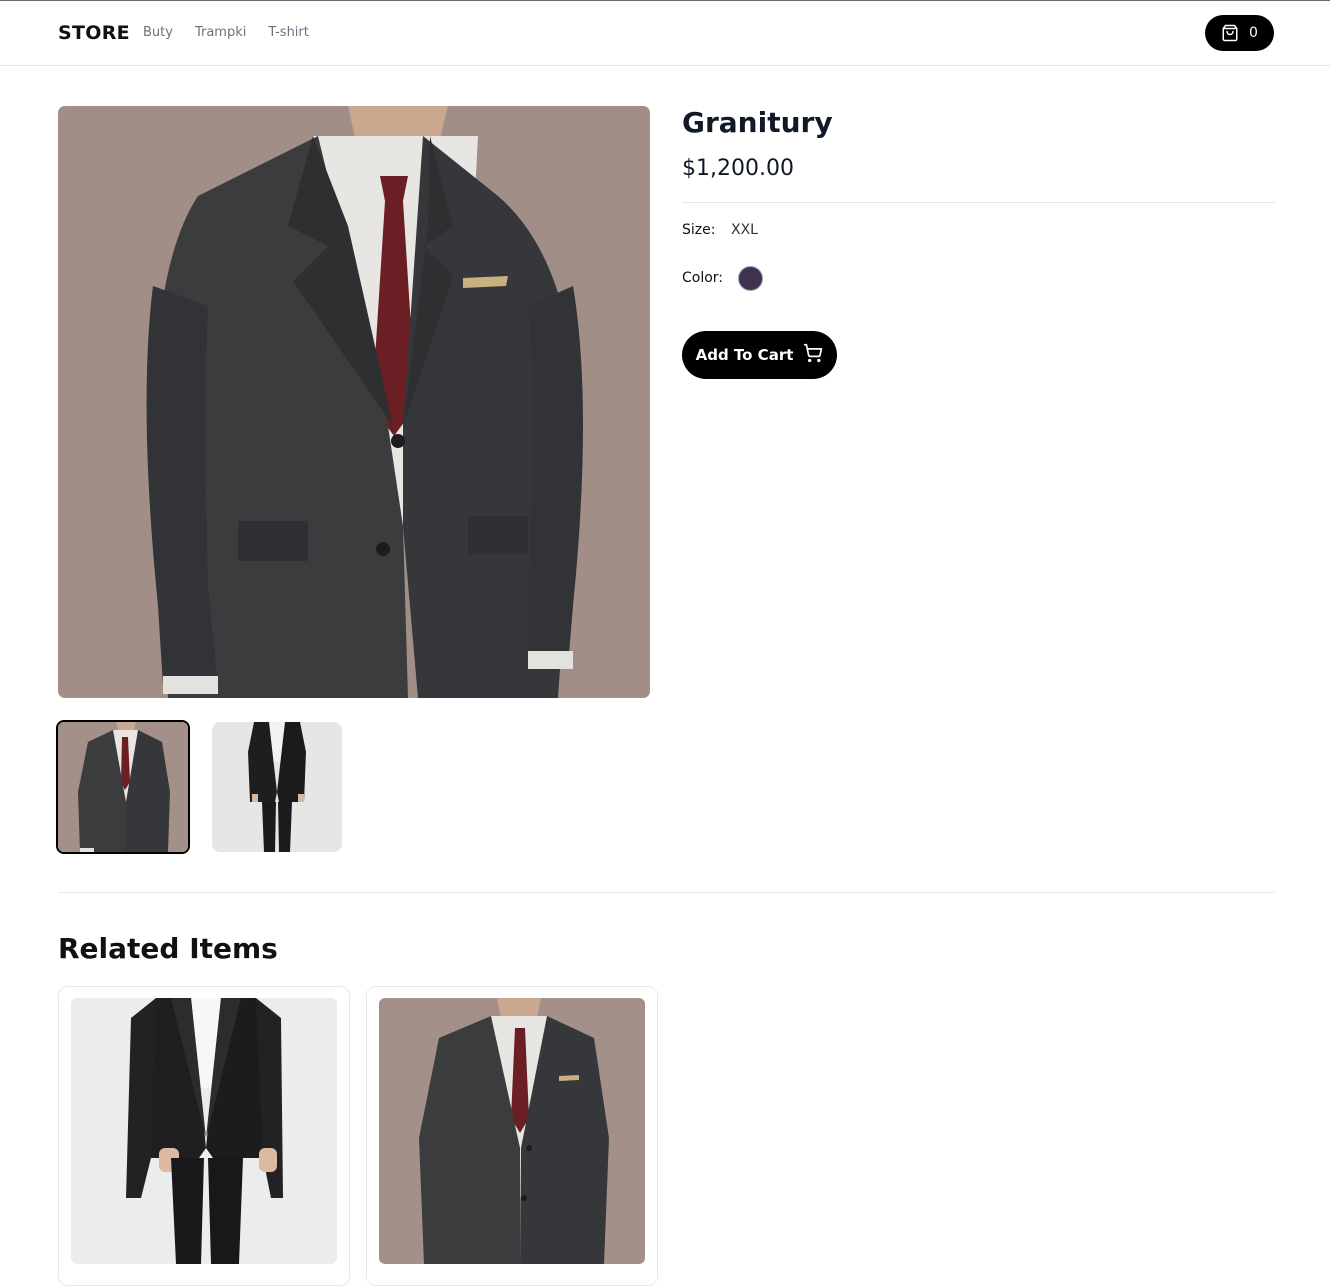  I want to click on main-nav: Buty Trampki T-shirt, so click(226, 32).